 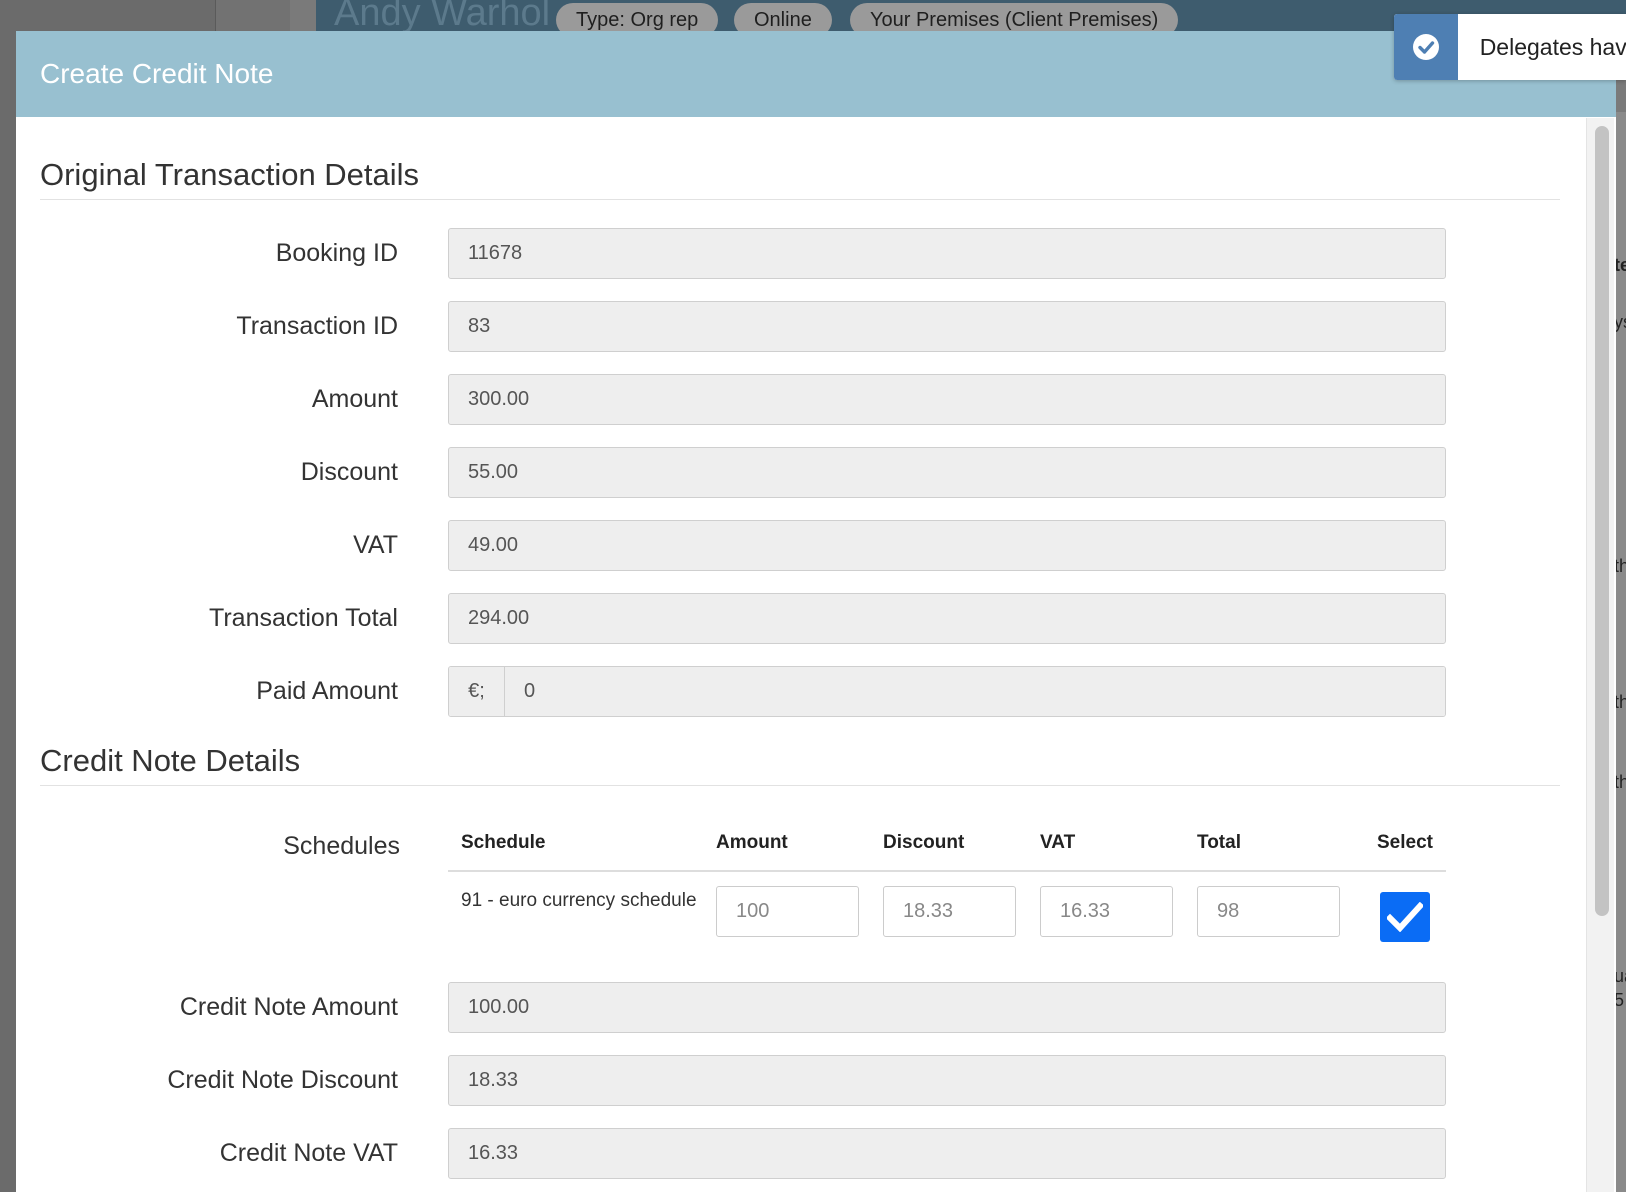 I want to click on credit-note-discount-row: Credit Note Discount 18.33, so click(x=828, y=1080).